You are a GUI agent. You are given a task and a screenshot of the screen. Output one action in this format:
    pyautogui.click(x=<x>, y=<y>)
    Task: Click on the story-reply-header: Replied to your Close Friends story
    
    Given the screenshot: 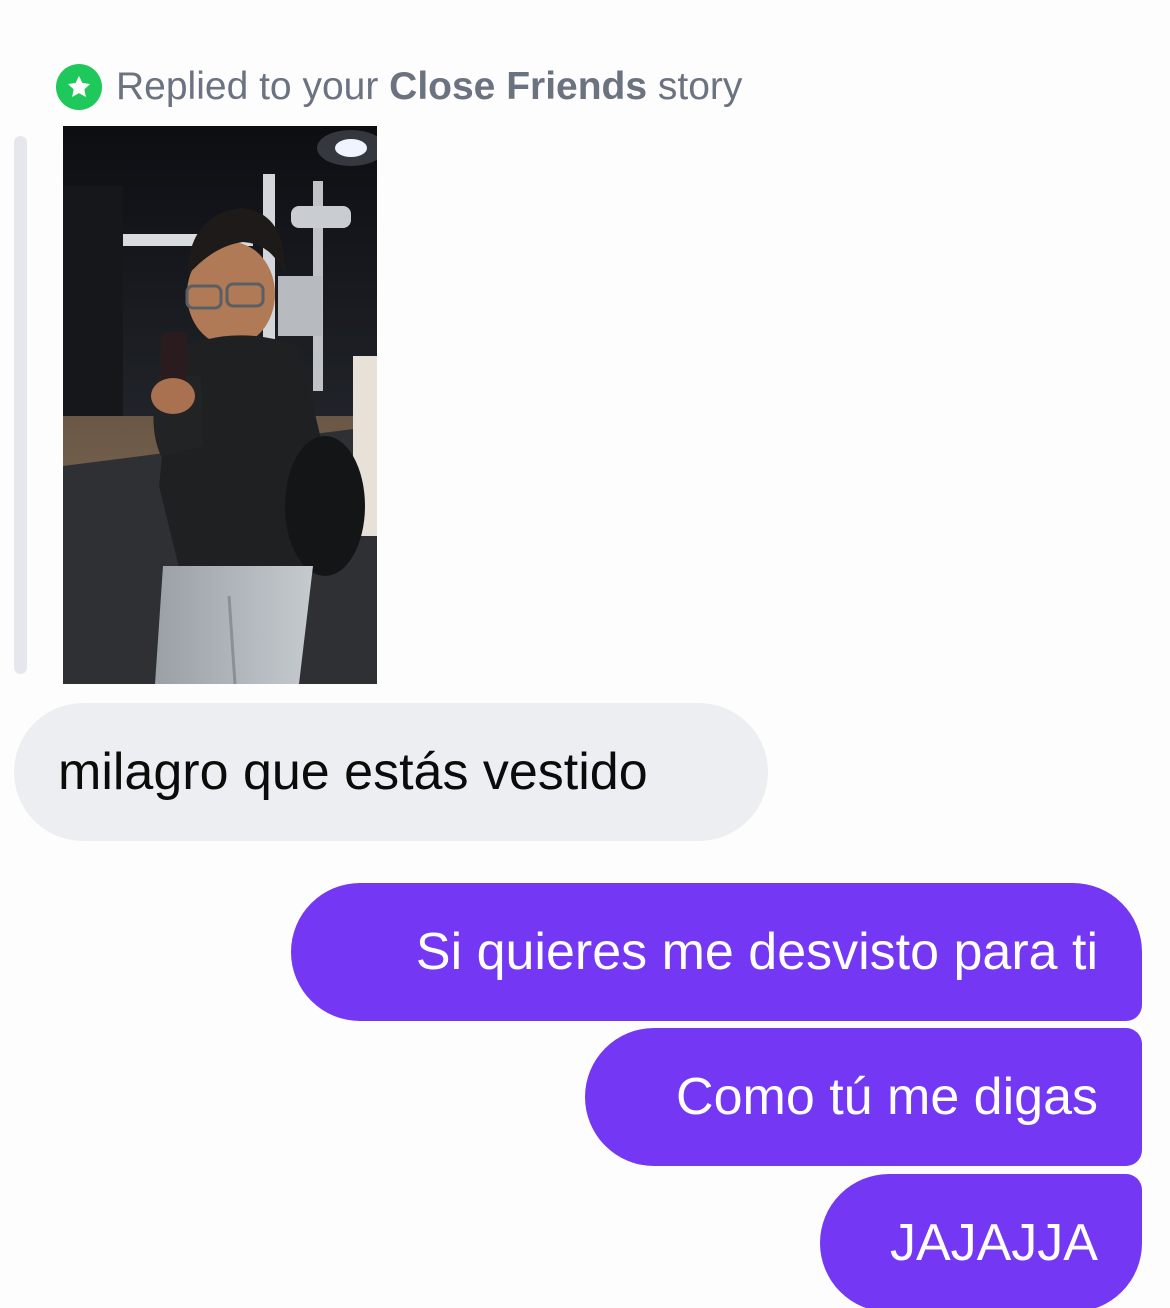 What is the action you would take?
    pyautogui.click(x=399, y=87)
    